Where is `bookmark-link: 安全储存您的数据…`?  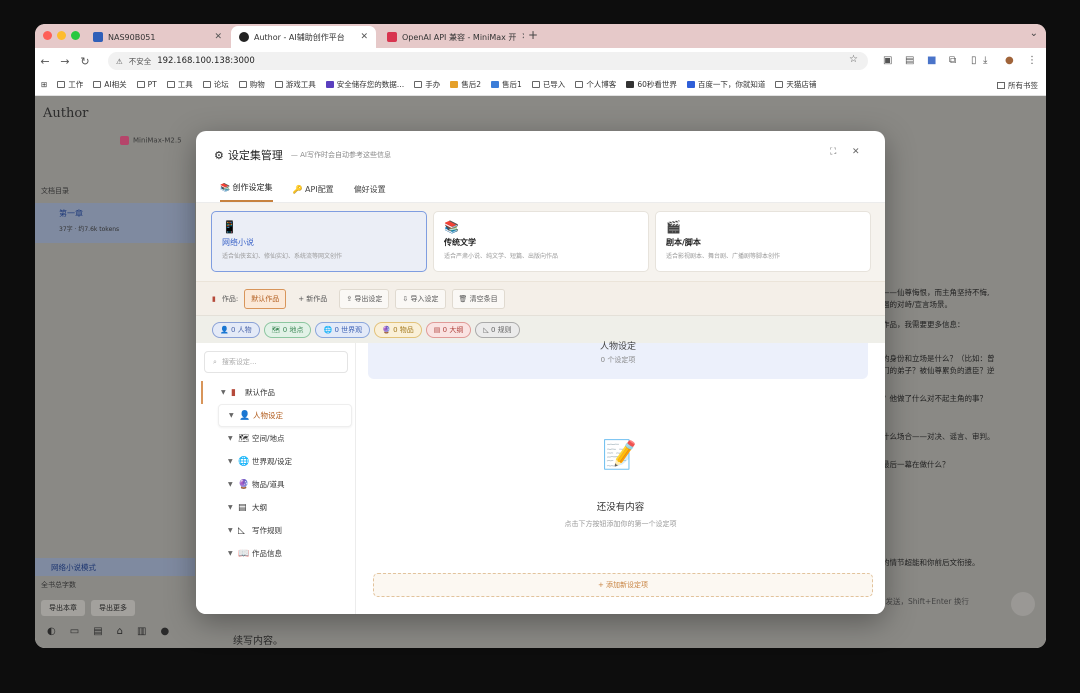 bookmark-link: 安全储存您的数据… is located at coordinates (364, 84).